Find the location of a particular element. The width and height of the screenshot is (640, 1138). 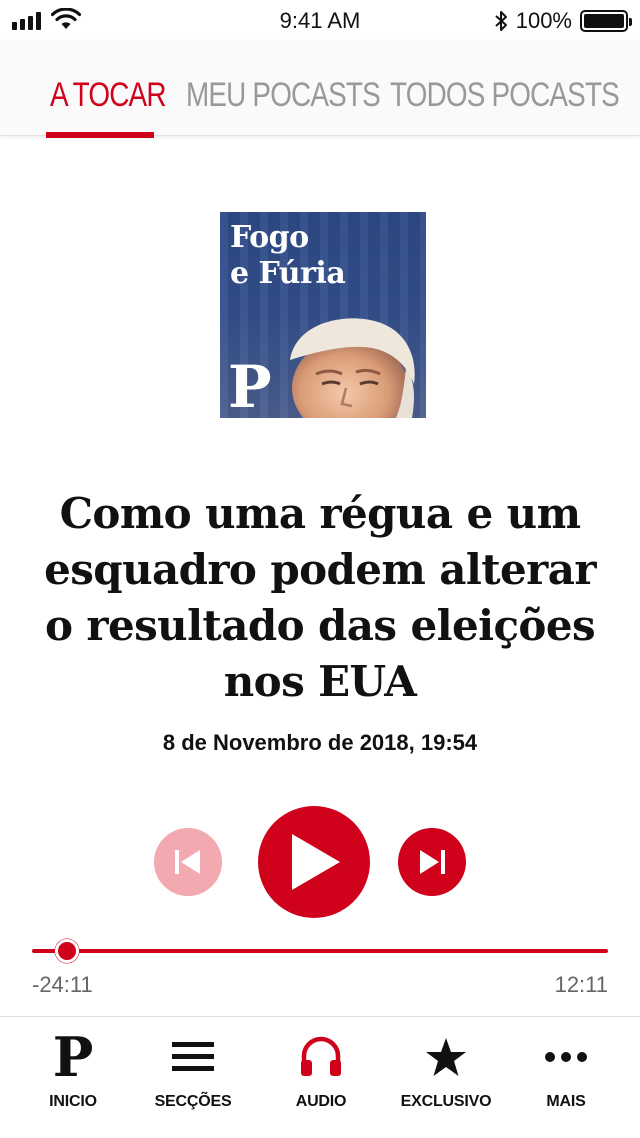

podcast-tabs: A TOCAR MEU POCASTS TODOS POCASTS is located at coordinates (320, 89).